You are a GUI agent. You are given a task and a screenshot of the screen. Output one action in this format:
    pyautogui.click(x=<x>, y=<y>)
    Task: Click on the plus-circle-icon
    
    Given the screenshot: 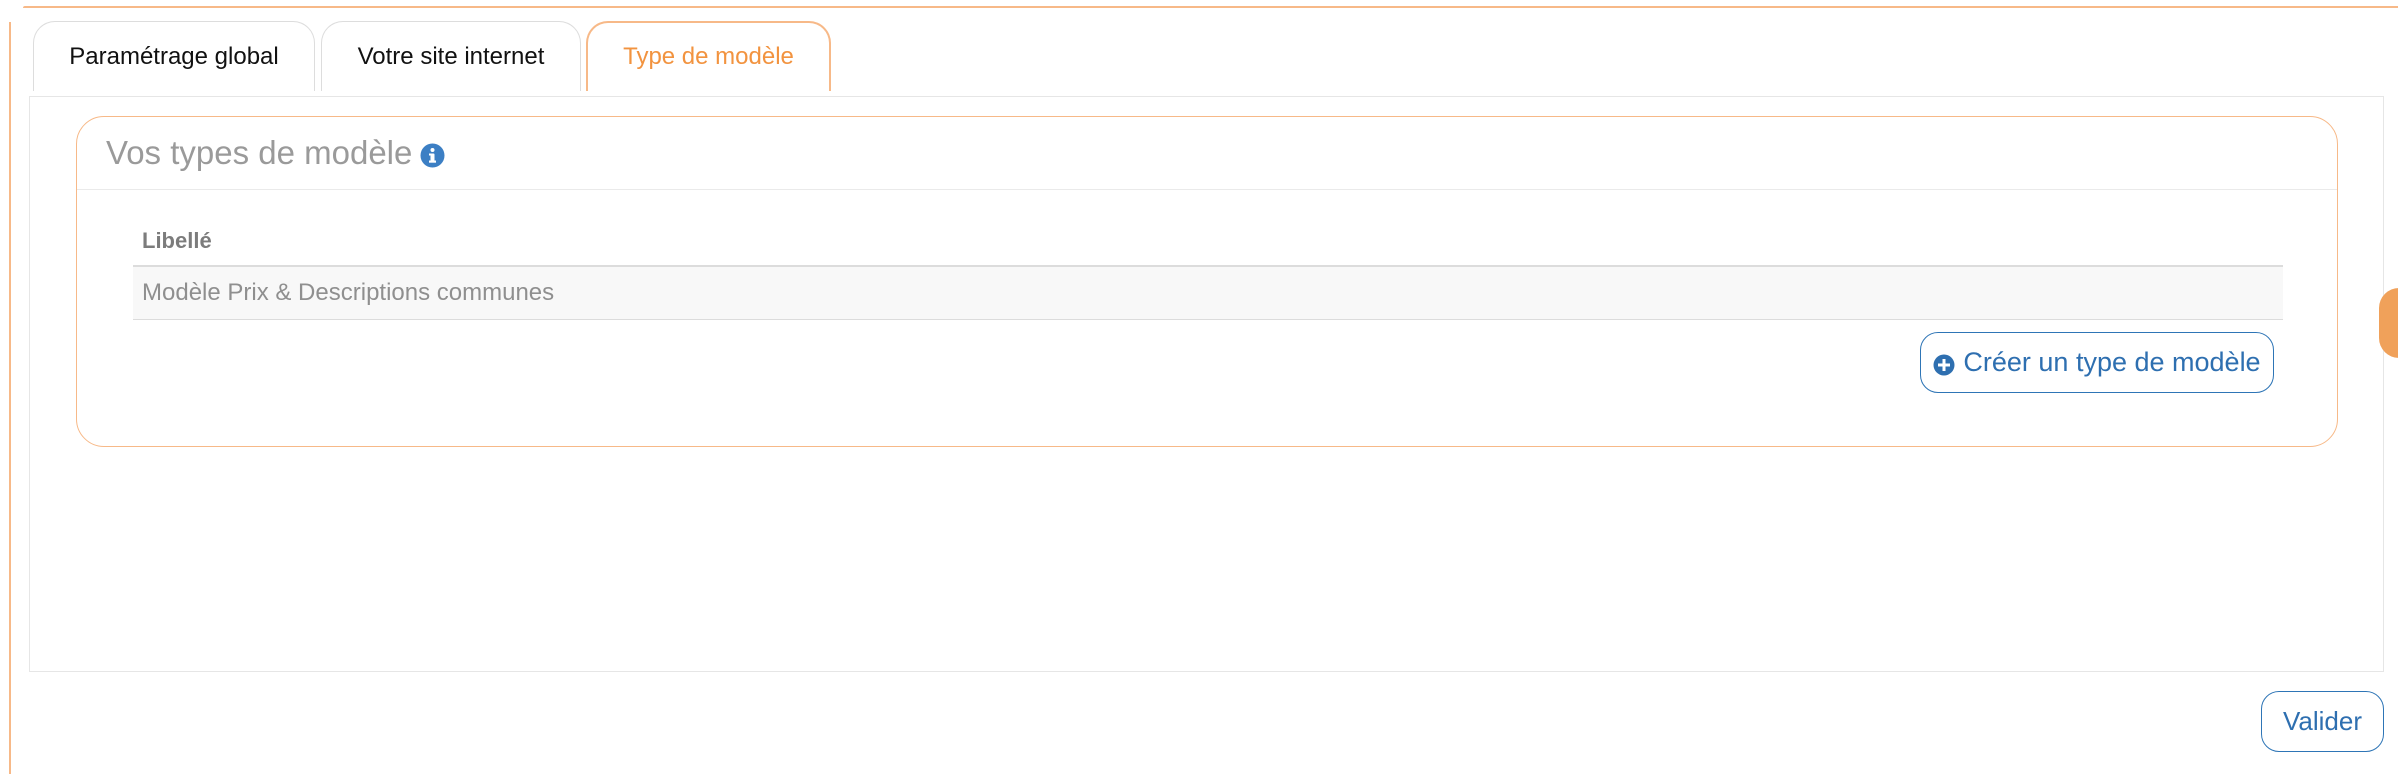 What is the action you would take?
    pyautogui.click(x=1944, y=363)
    